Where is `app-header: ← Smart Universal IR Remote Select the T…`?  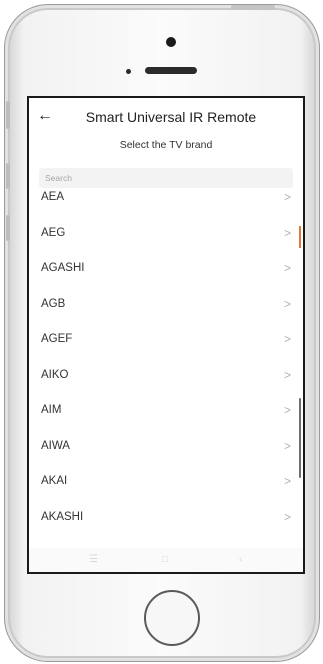 app-header: ← Smart Universal IR Remote Select the T… is located at coordinates (166, 133).